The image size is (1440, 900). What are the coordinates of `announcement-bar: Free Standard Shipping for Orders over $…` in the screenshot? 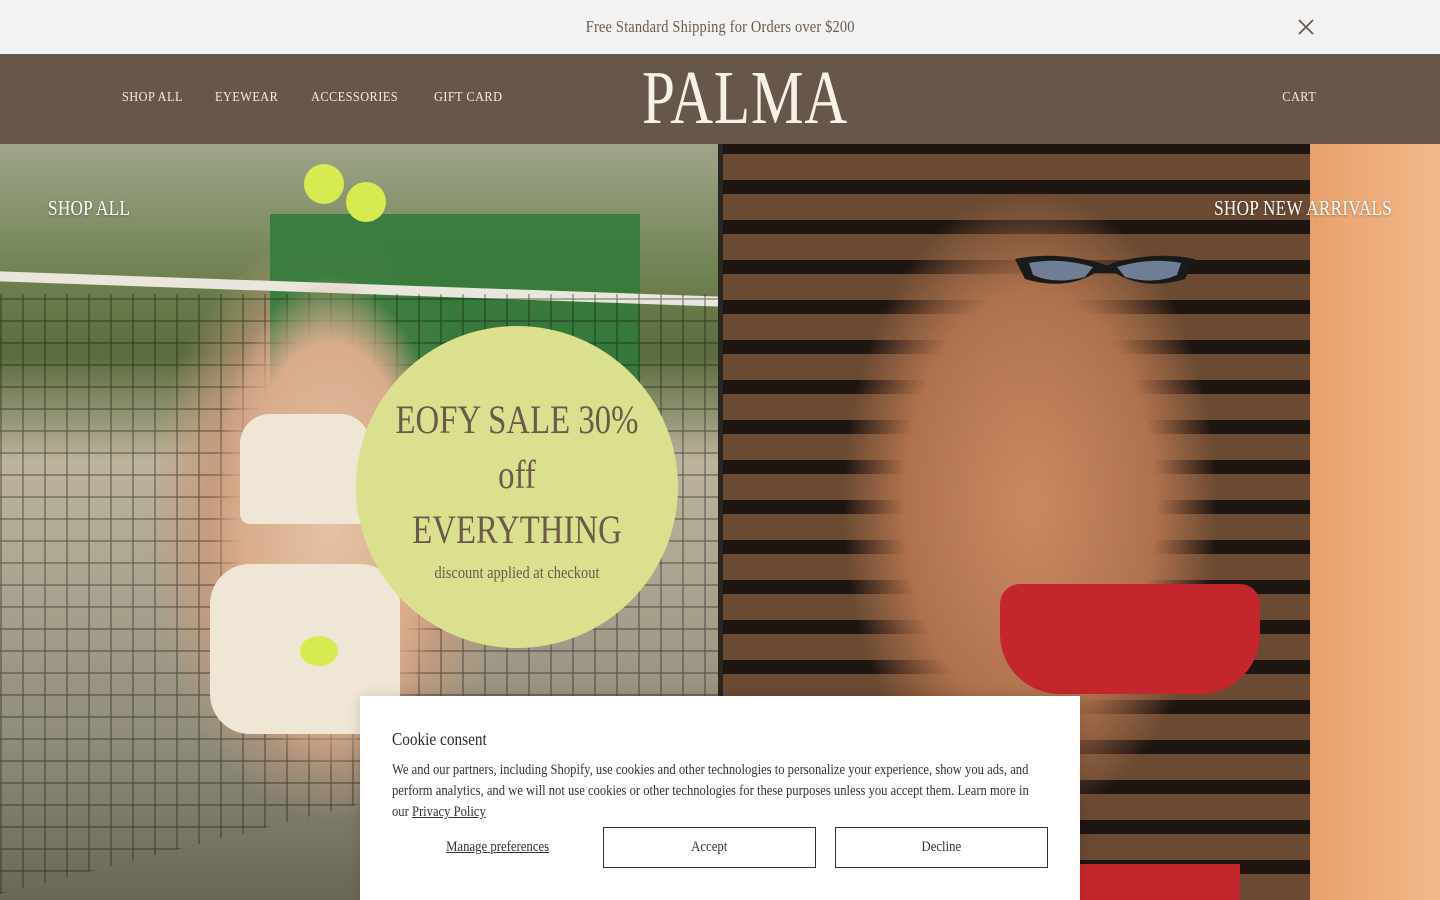 It's located at (720, 27).